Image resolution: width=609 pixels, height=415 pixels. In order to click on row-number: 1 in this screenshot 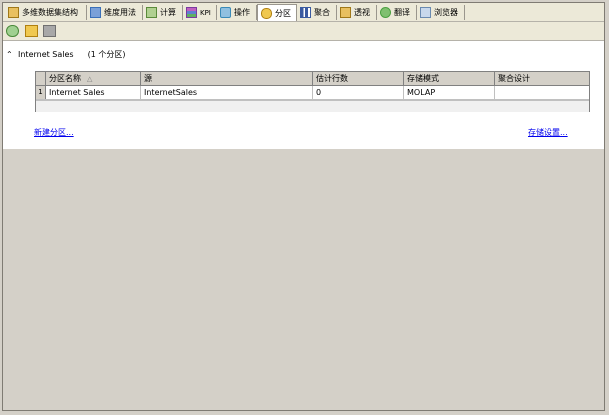, I will do `click(41, 92)`.